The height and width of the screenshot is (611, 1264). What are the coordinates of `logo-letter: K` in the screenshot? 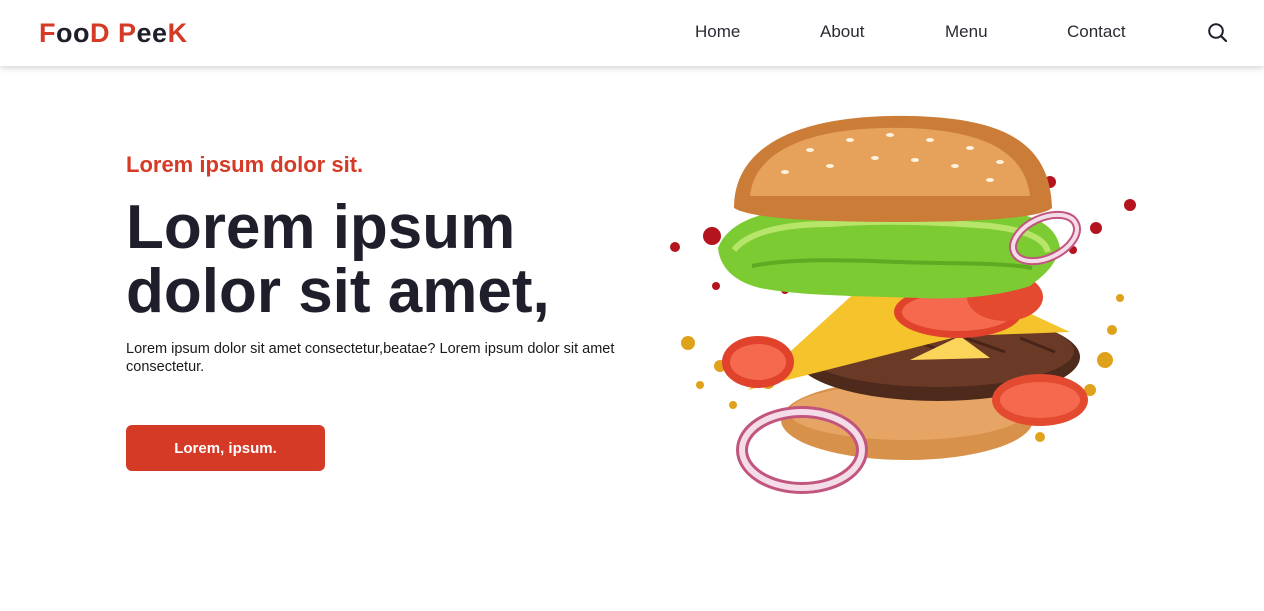 It's located at (177, 33).